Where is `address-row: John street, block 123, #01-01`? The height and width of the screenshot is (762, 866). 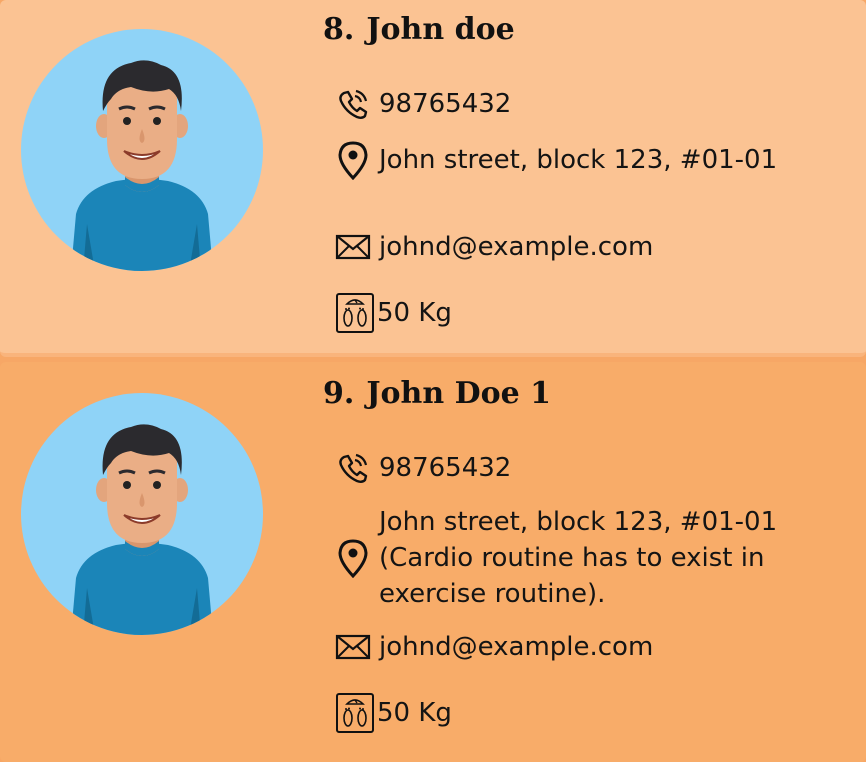
address-row: John street, block 123, #01-01 is located at coordinates (562, 160).